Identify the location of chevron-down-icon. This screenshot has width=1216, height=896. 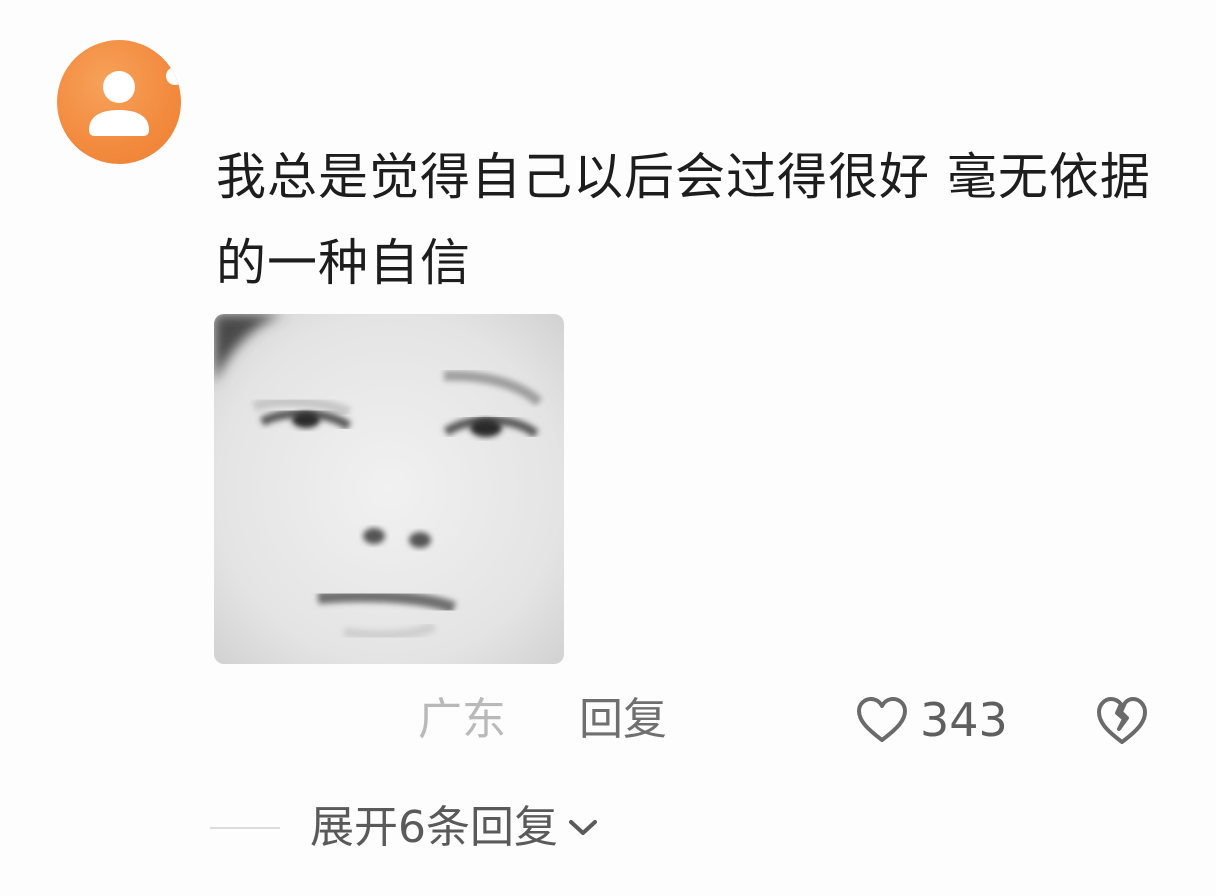
(583, 827).